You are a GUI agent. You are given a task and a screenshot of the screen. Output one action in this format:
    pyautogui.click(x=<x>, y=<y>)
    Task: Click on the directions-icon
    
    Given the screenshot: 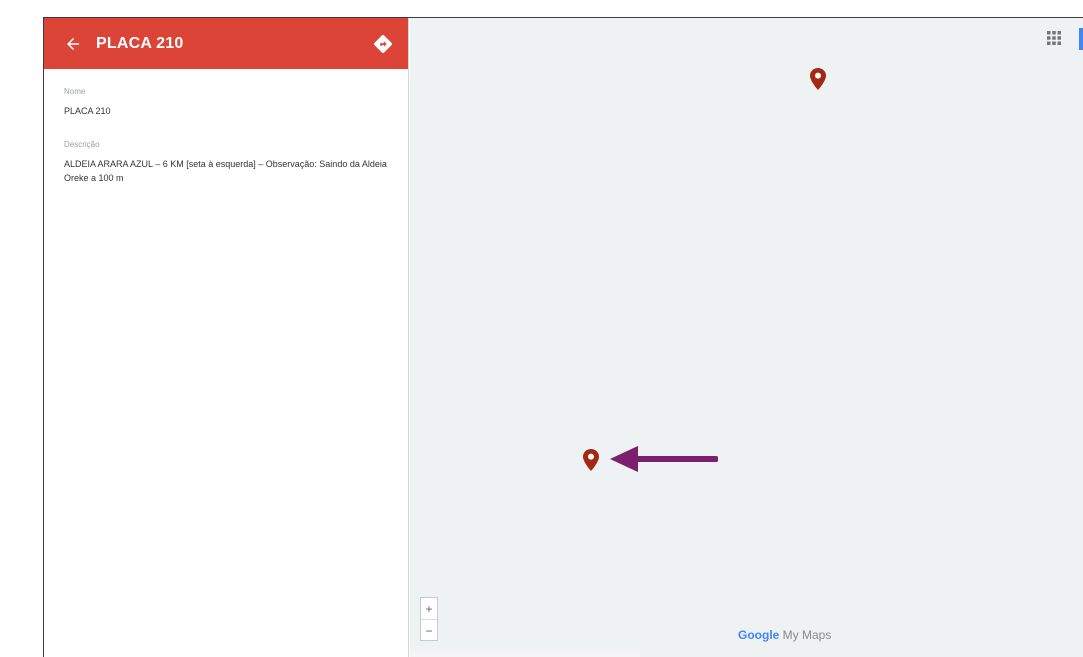 What is the action you would take?
    pyautogui.click(x=383, y=44)
    